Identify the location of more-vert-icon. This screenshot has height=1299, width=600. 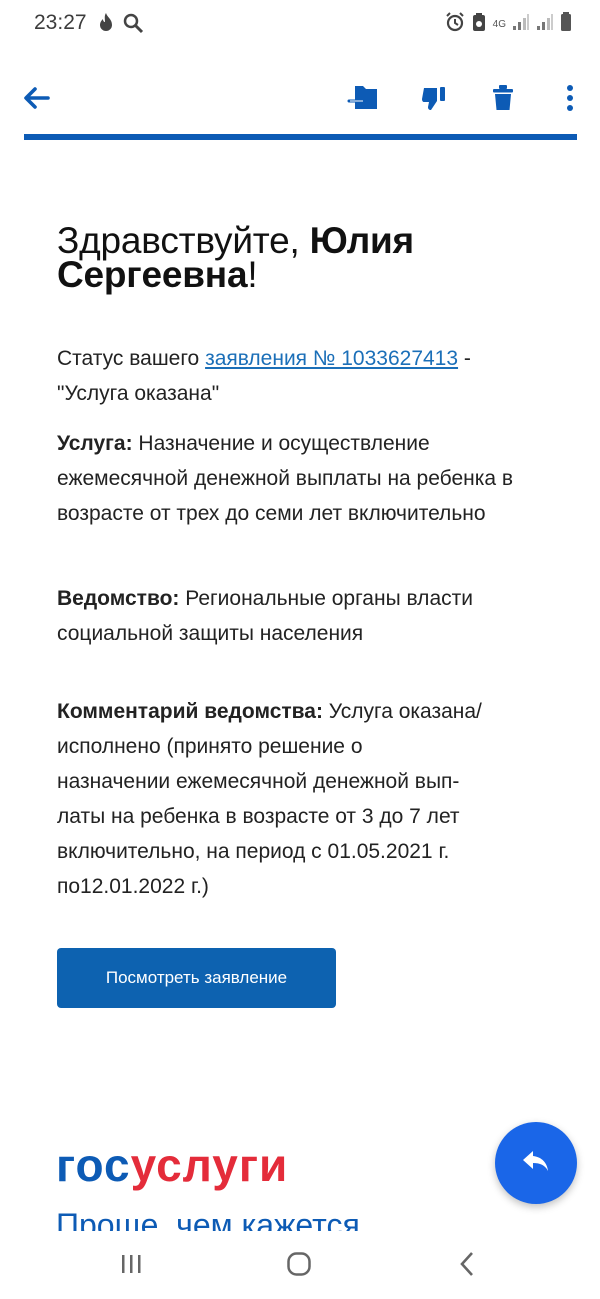
(570, 100).